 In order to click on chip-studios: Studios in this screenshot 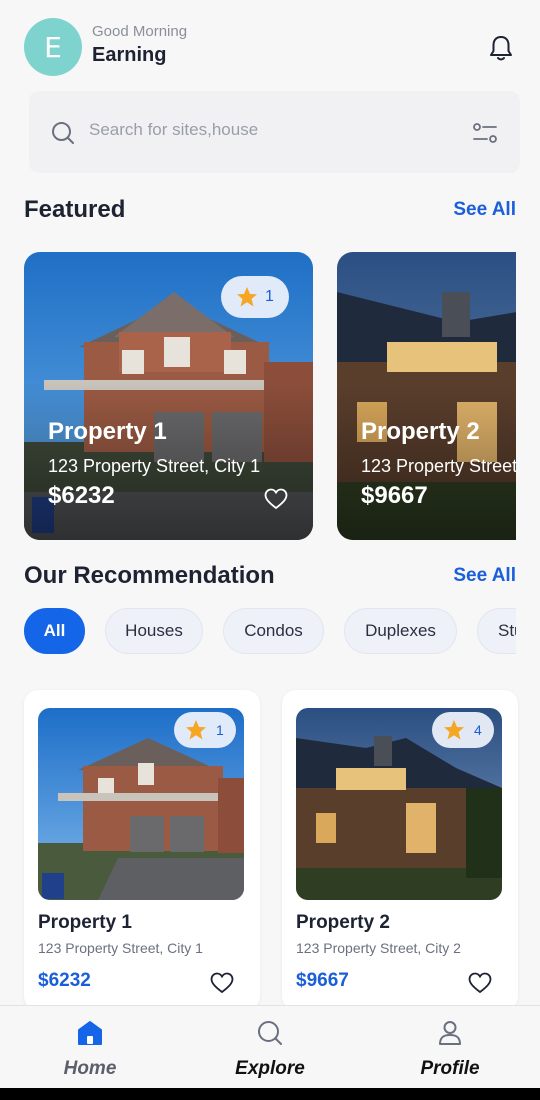, I will do `click(496, 631)`.